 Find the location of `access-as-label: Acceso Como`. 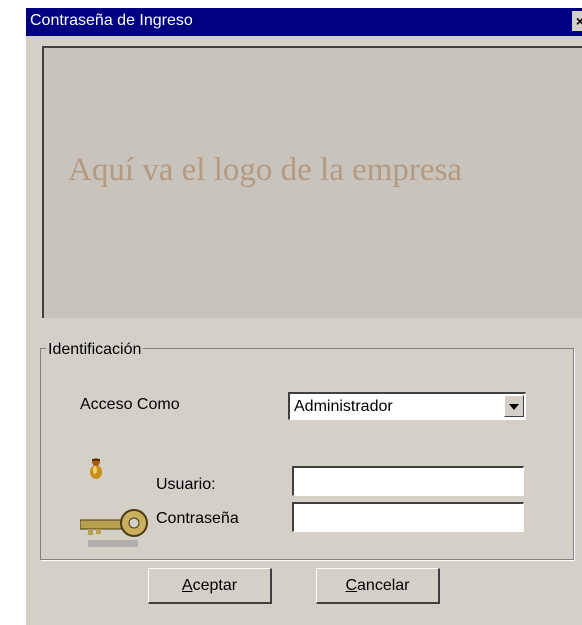

access-as-label: Acceso Como is located at coordinates (130, 404).